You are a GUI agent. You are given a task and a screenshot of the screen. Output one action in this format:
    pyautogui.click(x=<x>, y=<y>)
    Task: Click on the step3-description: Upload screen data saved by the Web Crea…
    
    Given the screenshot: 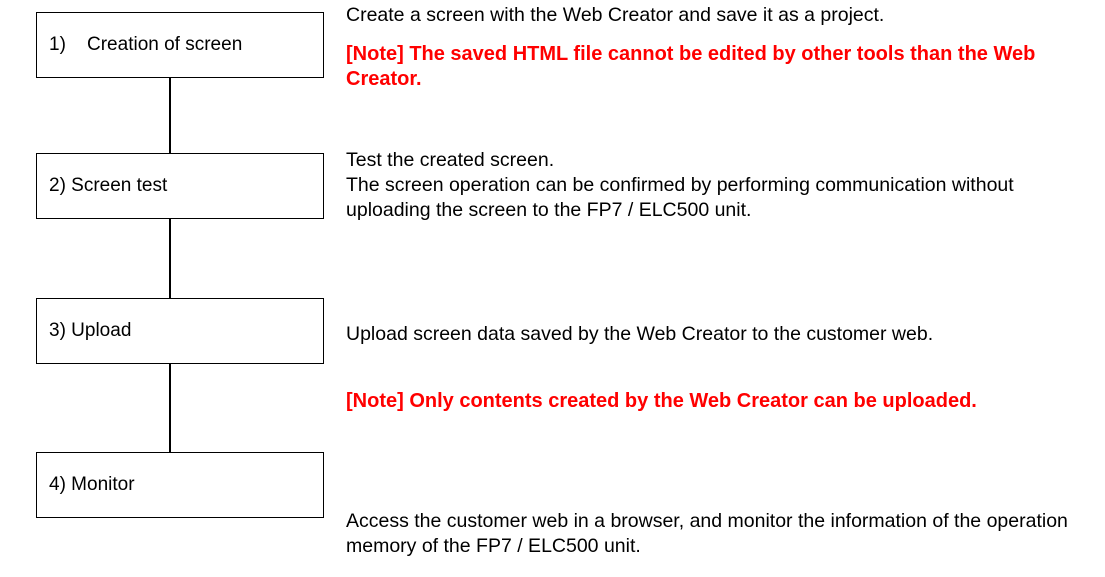 What is the action you would take?
    pyautogui.click(x=640, y=334)
    